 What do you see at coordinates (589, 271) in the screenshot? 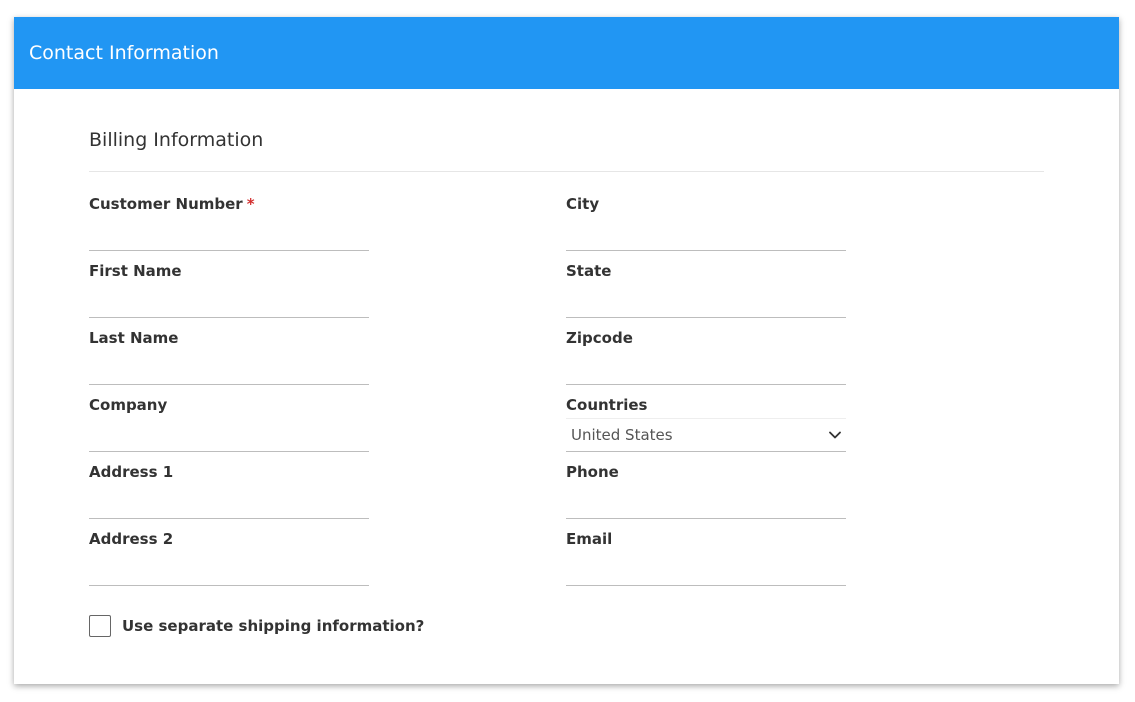
I see `state-label: State` at bounding box center [589, 271].